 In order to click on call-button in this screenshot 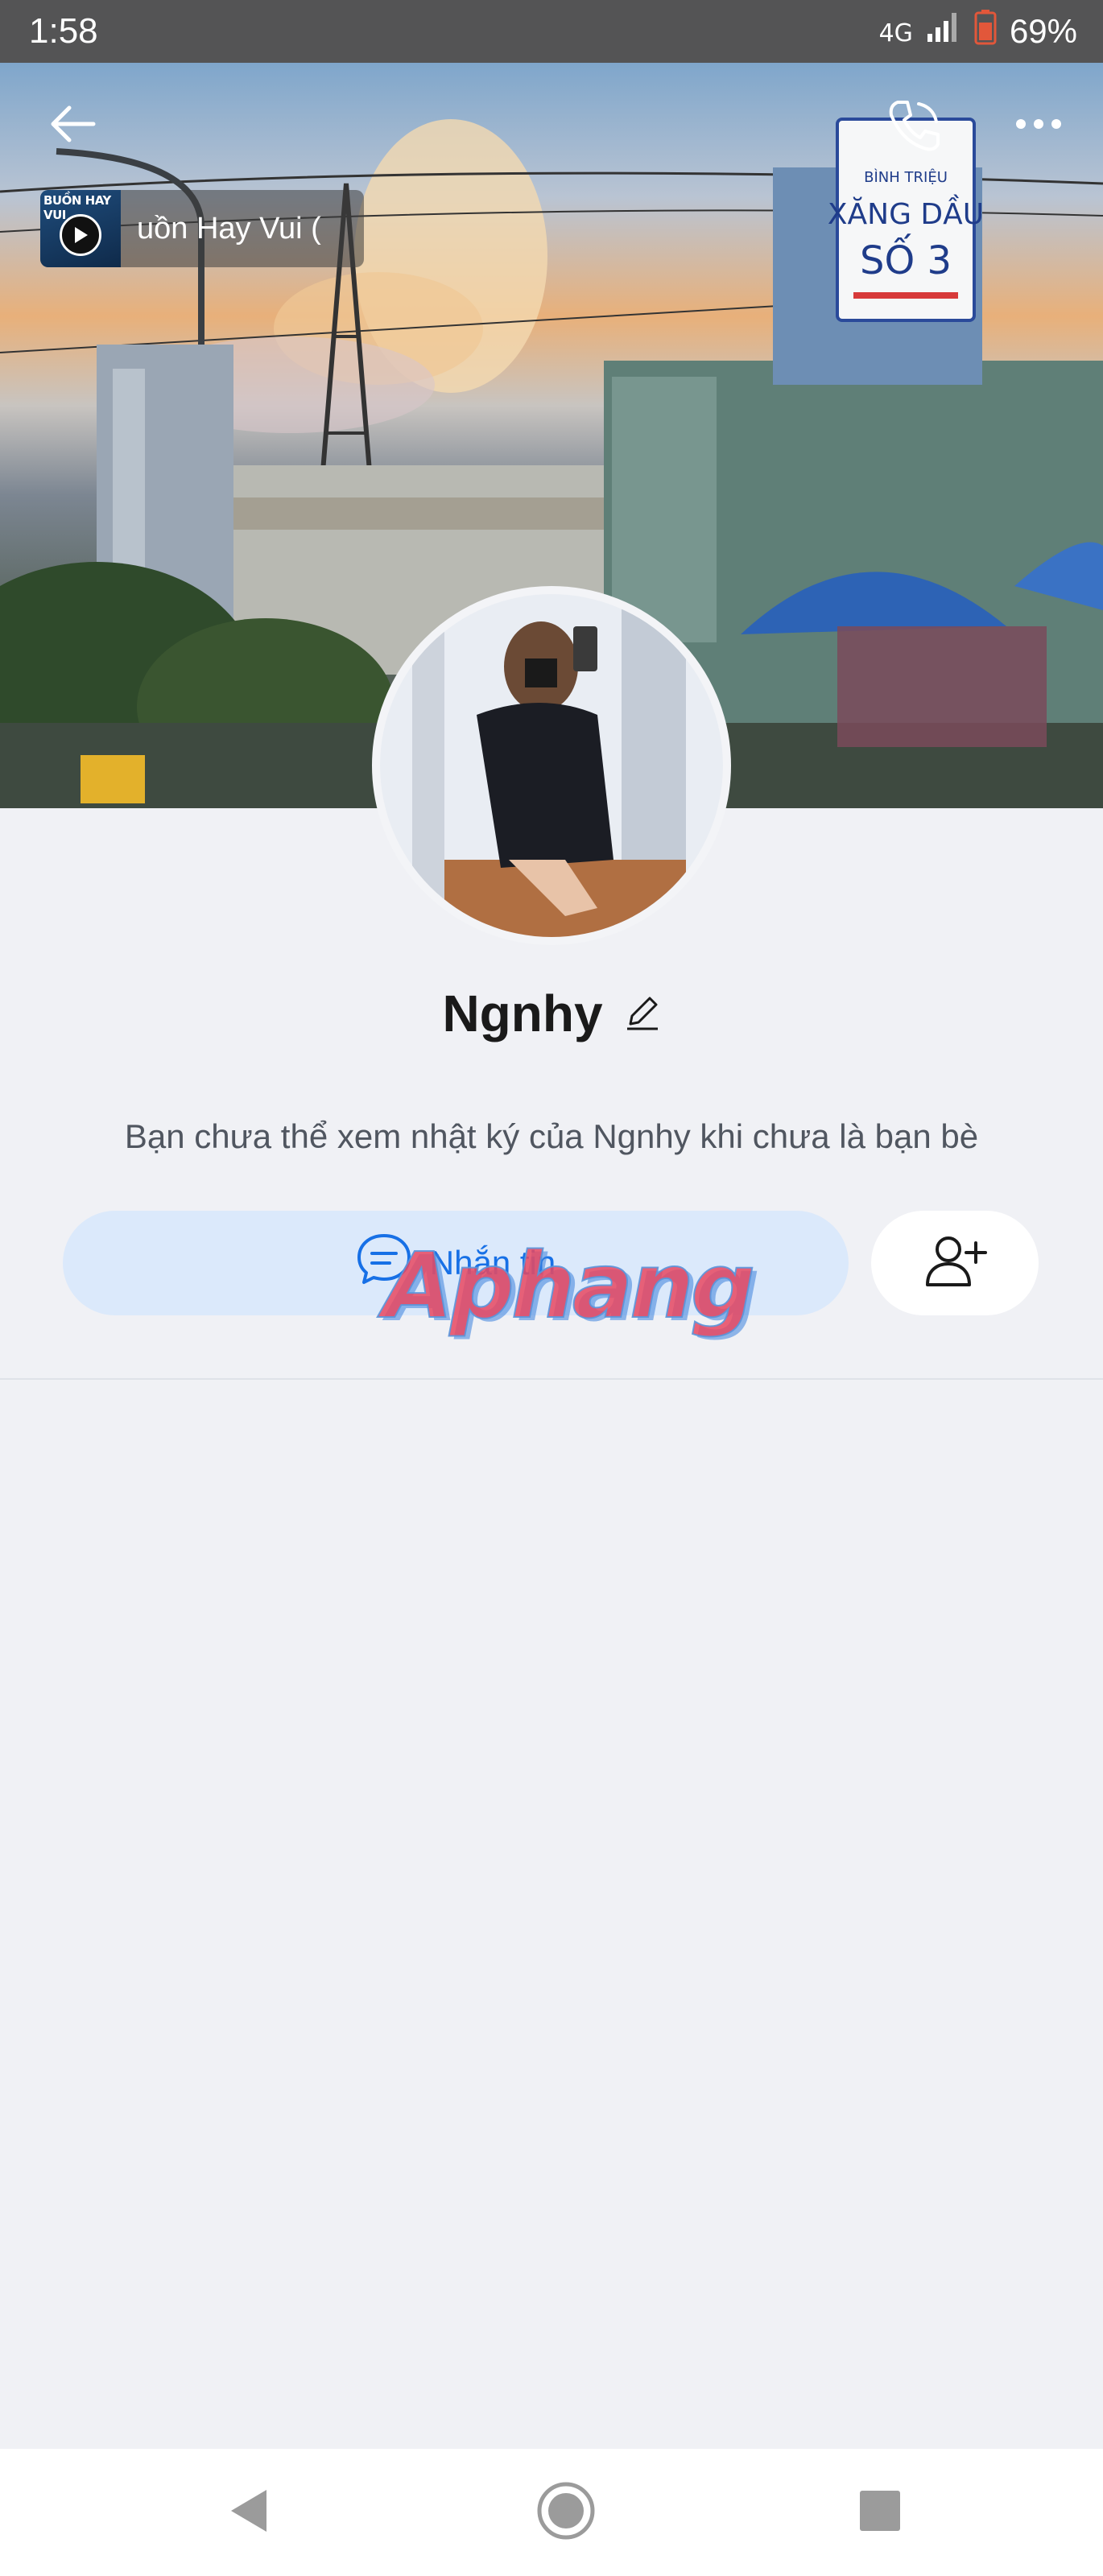, I will do `click(914, 127)`.